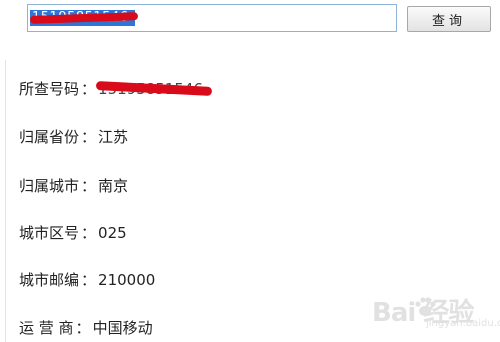  I want to click on result-label: 城市区号, so click(49, 233).